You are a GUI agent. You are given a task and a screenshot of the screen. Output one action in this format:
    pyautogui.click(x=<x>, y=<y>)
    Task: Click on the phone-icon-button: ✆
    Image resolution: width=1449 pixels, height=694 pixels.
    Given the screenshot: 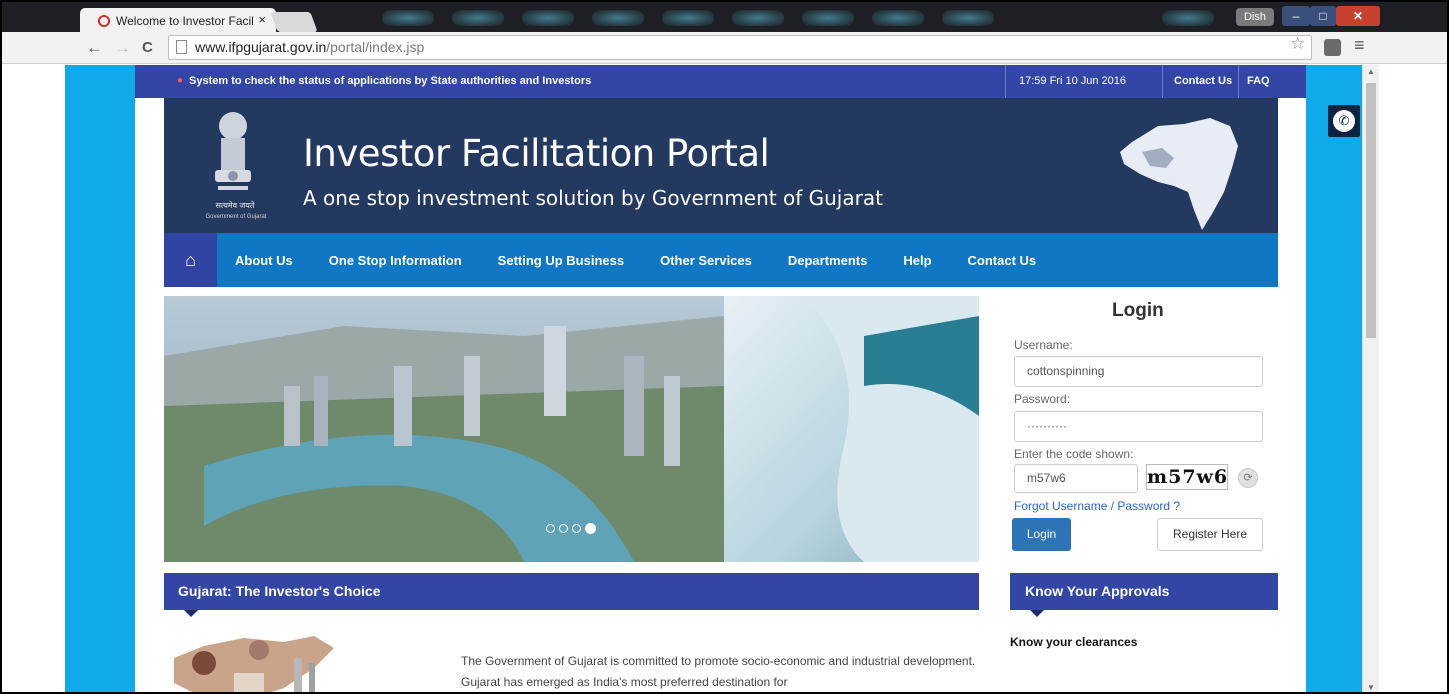 What is the action you would take?
    pyautogui.click(x=1344, y=121)
    